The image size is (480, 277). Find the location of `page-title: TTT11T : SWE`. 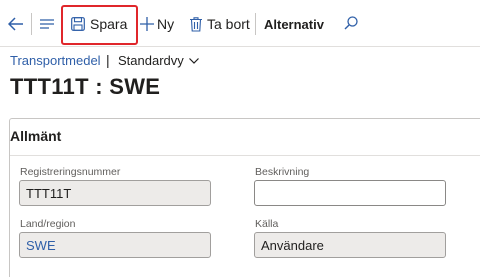

page-title: TTT11T : SWE is located at coordinates (85, 86).